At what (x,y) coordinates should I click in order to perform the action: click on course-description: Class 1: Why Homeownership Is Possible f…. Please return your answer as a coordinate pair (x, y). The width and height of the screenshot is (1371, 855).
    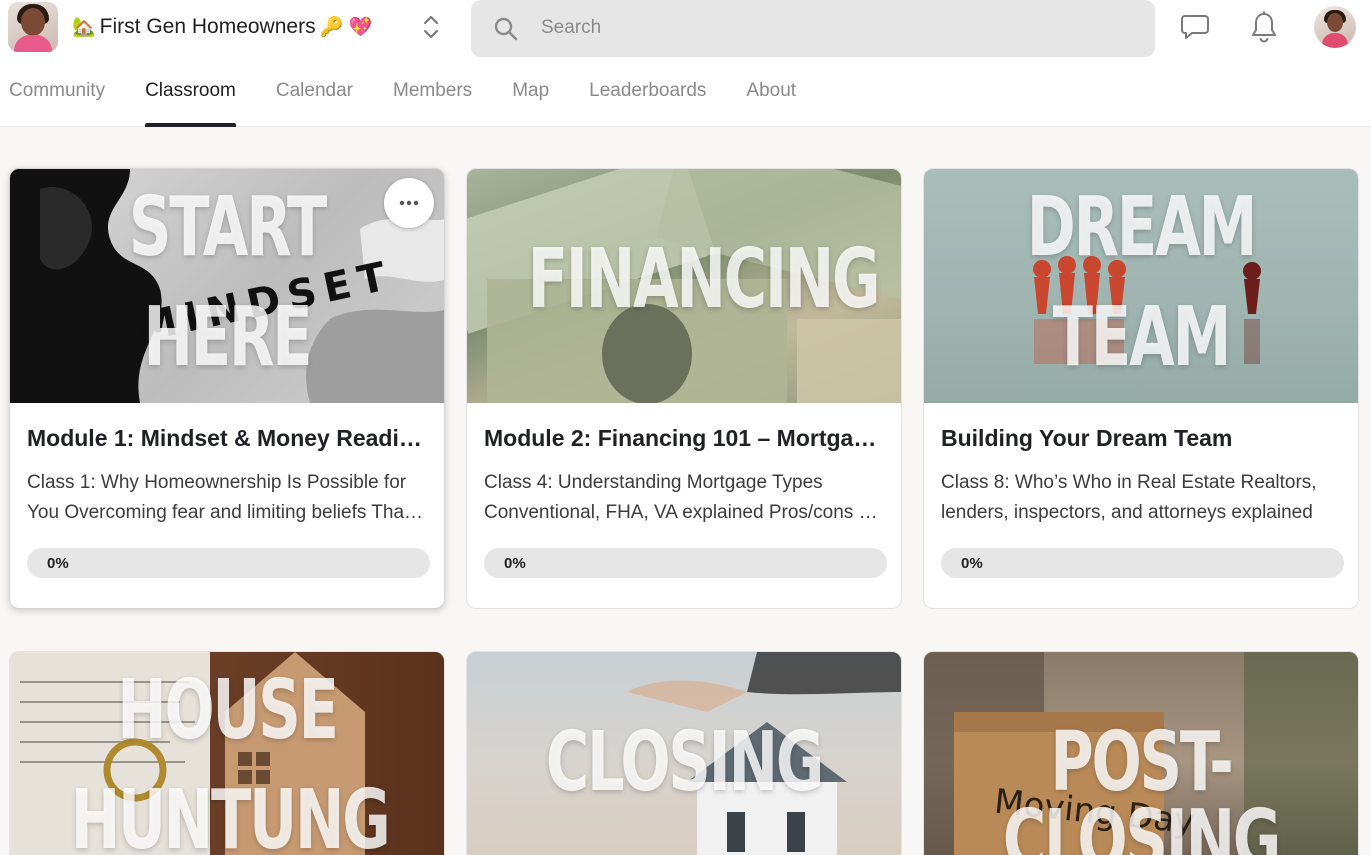
    Looking at the image, I should click on (218, 497).